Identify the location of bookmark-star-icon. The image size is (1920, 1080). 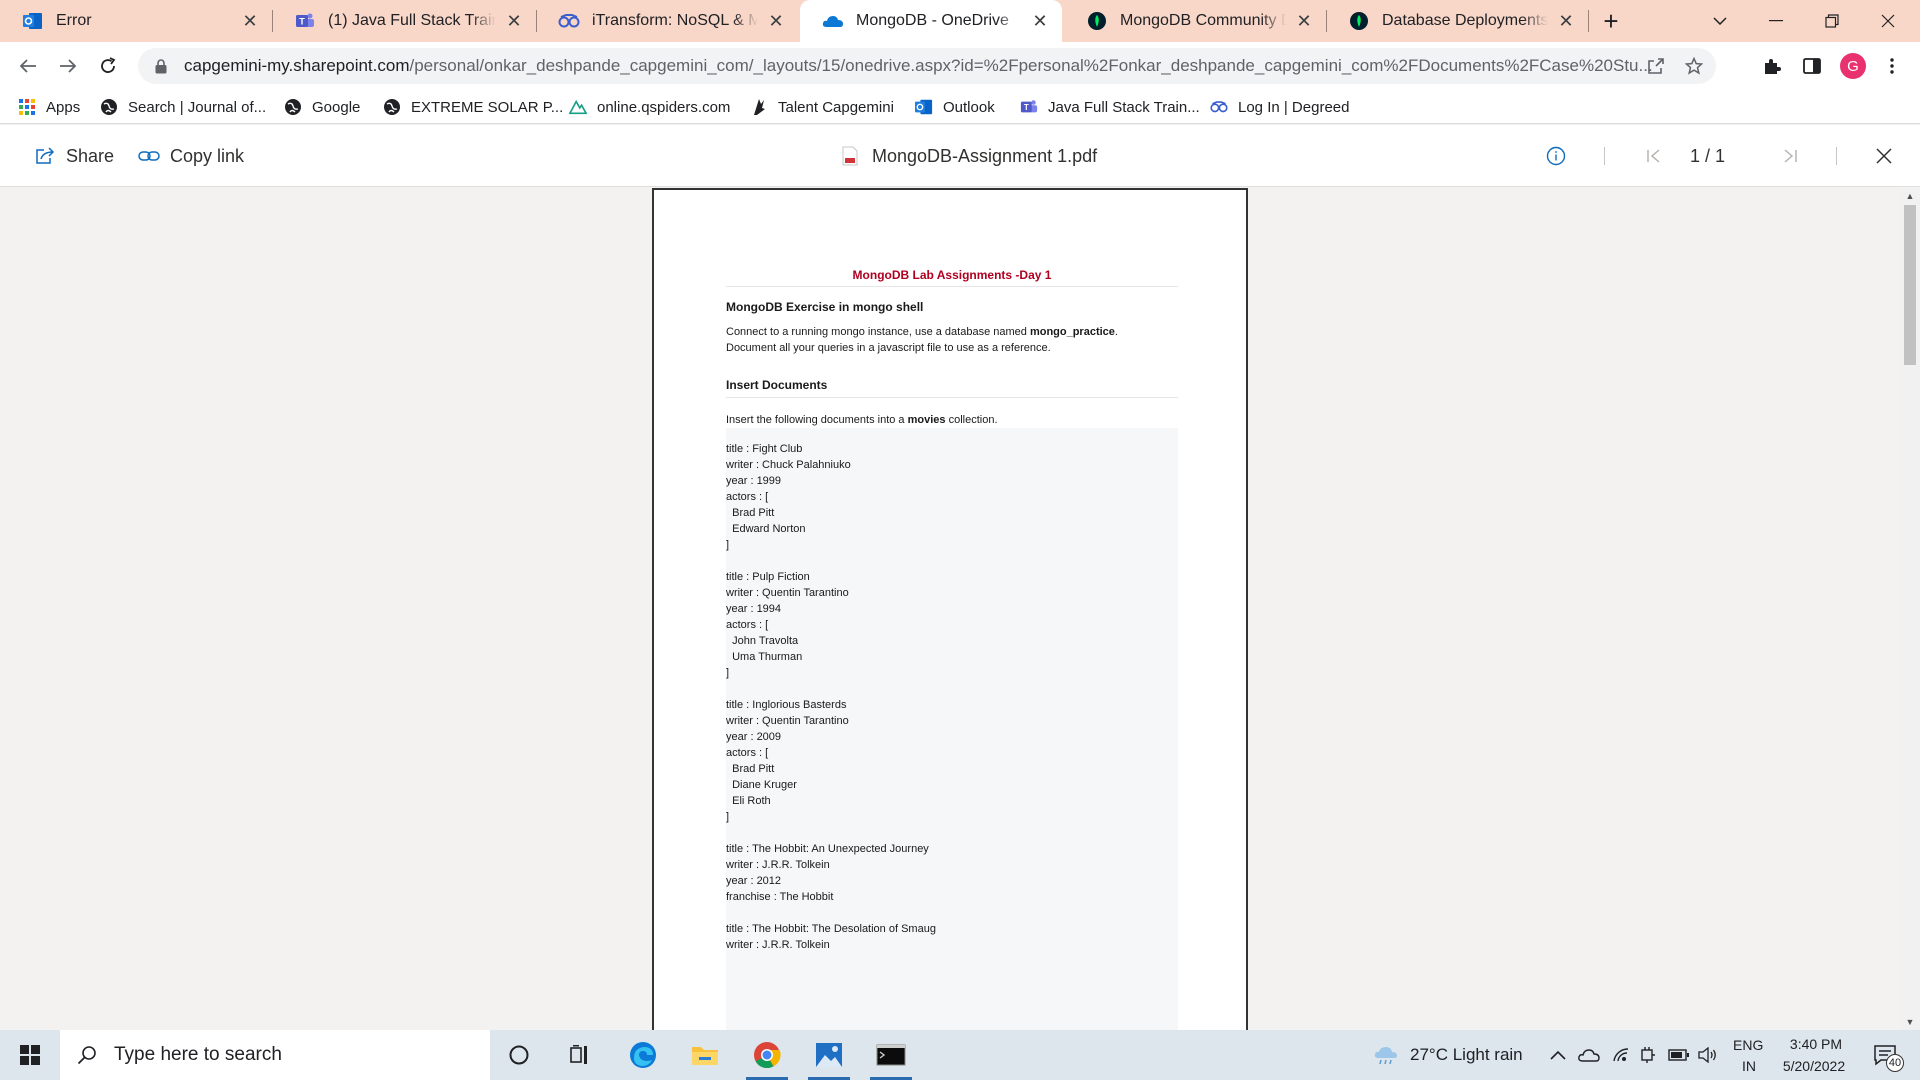
(1694, 66).